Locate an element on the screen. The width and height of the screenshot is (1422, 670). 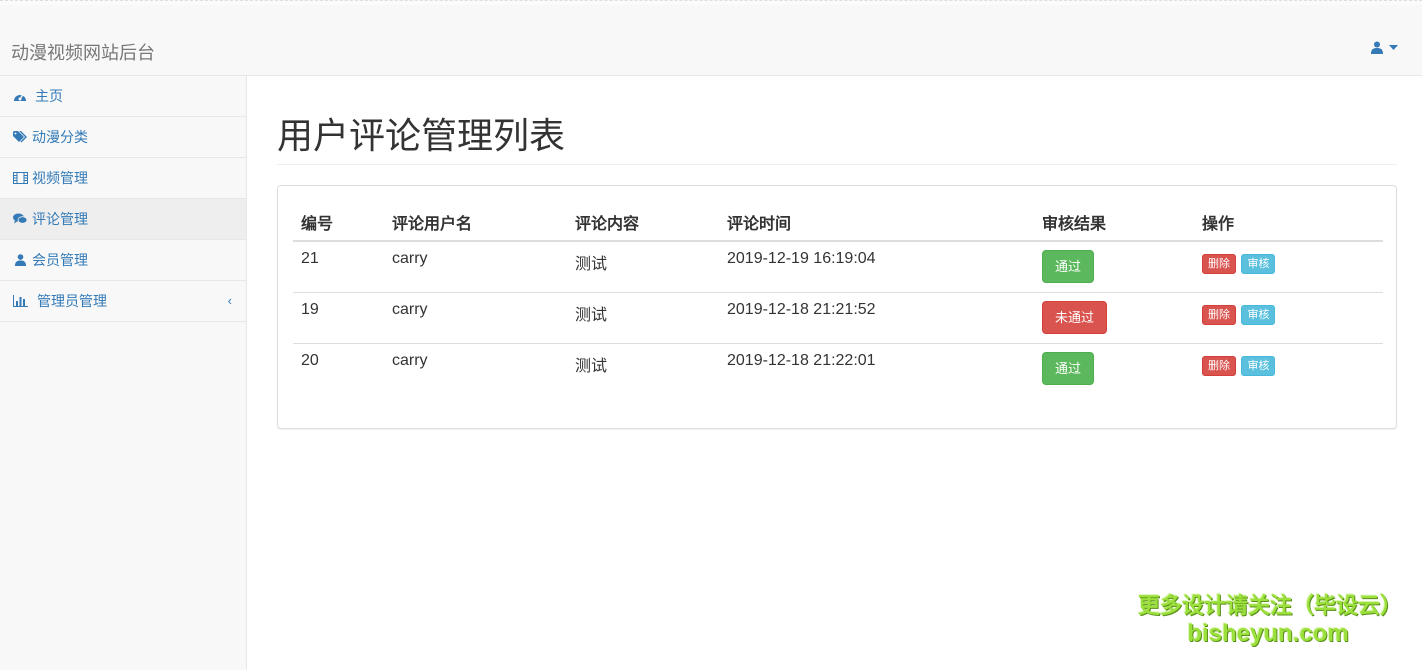
caret-down-icon is located at coordinates (1393, 47).